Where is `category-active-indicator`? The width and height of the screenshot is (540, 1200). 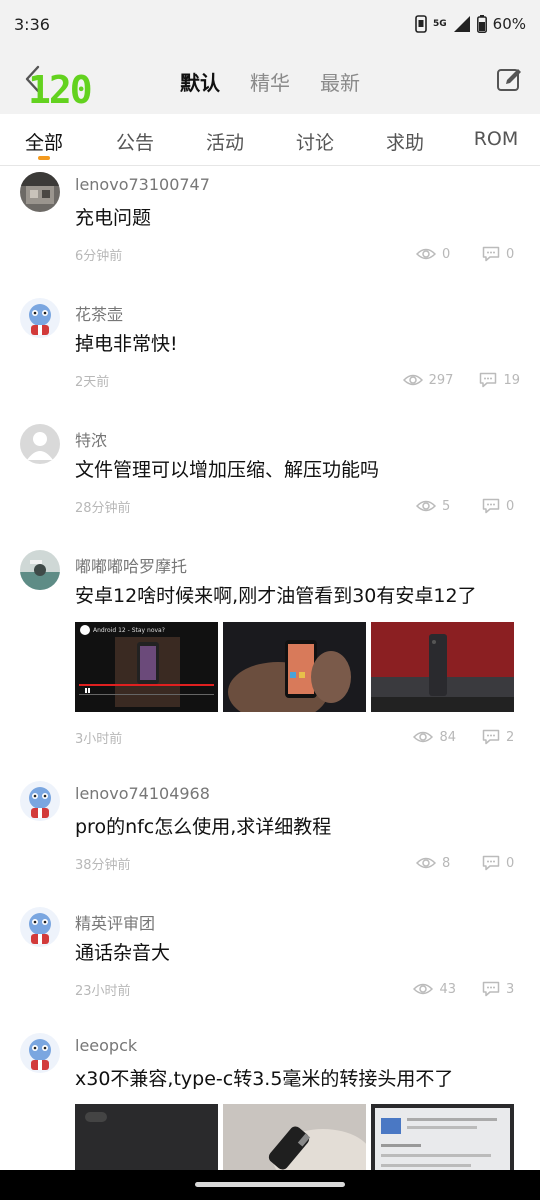 category-active-indicator is located at coordinates (44, 158).